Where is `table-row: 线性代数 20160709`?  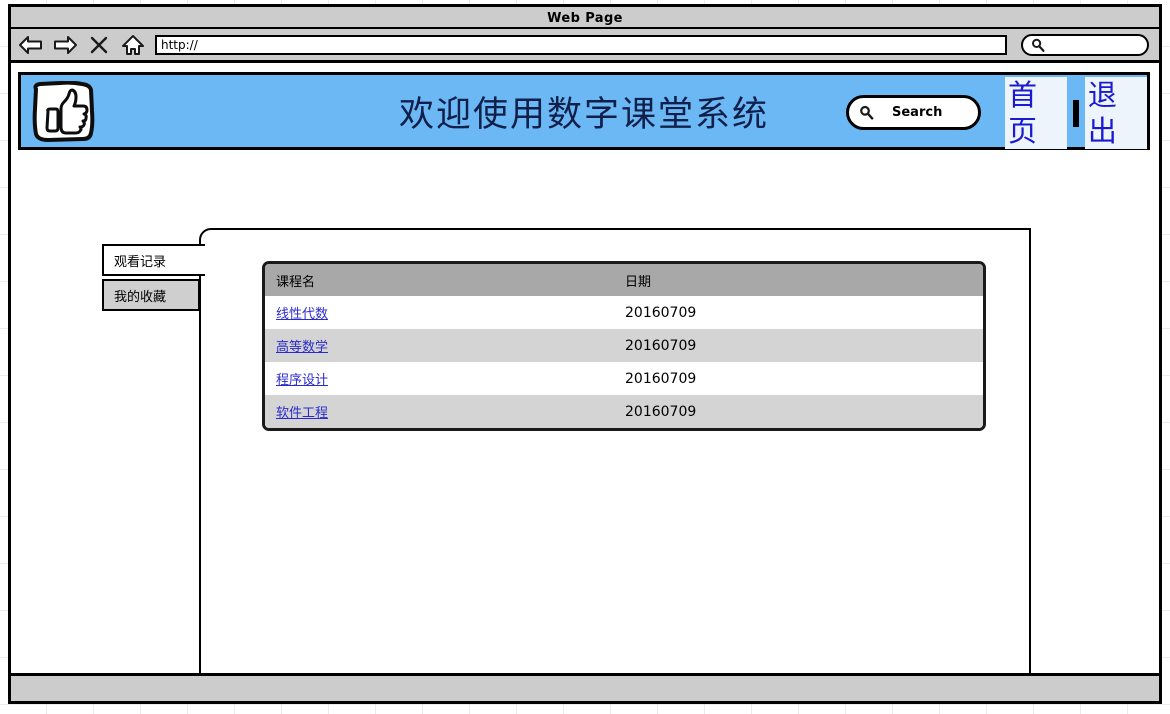
table-row: 线性代数 20160709 is located at coordinates (624, 312).